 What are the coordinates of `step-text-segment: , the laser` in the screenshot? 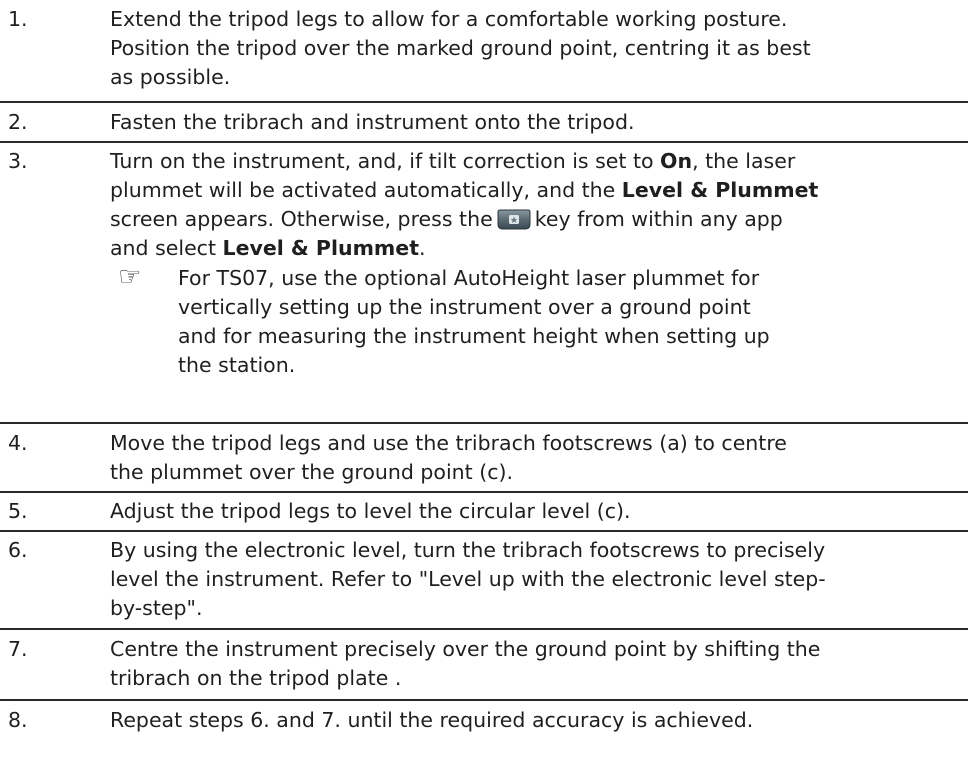 It's located at (744, 161).